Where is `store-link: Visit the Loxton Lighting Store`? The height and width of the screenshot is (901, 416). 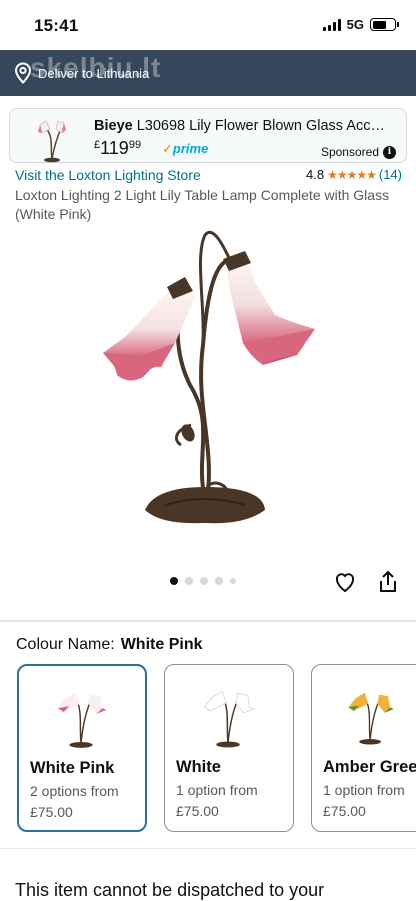 store-link: Visit the Loxton Lighting Store is located at coordinates (108, 175).